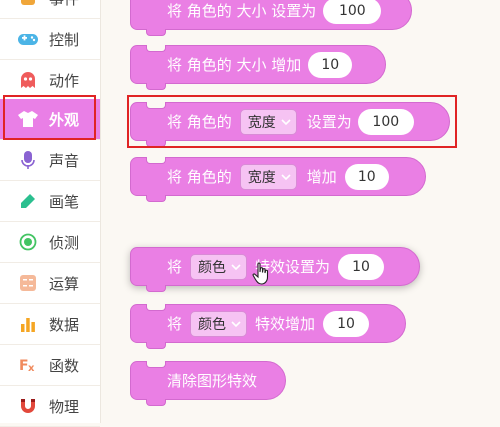 The height and width of the screenshot is (427, 500). Describe the element at coordinates (28, 406) in the screenshot. I see `magnet-icon` at that location.